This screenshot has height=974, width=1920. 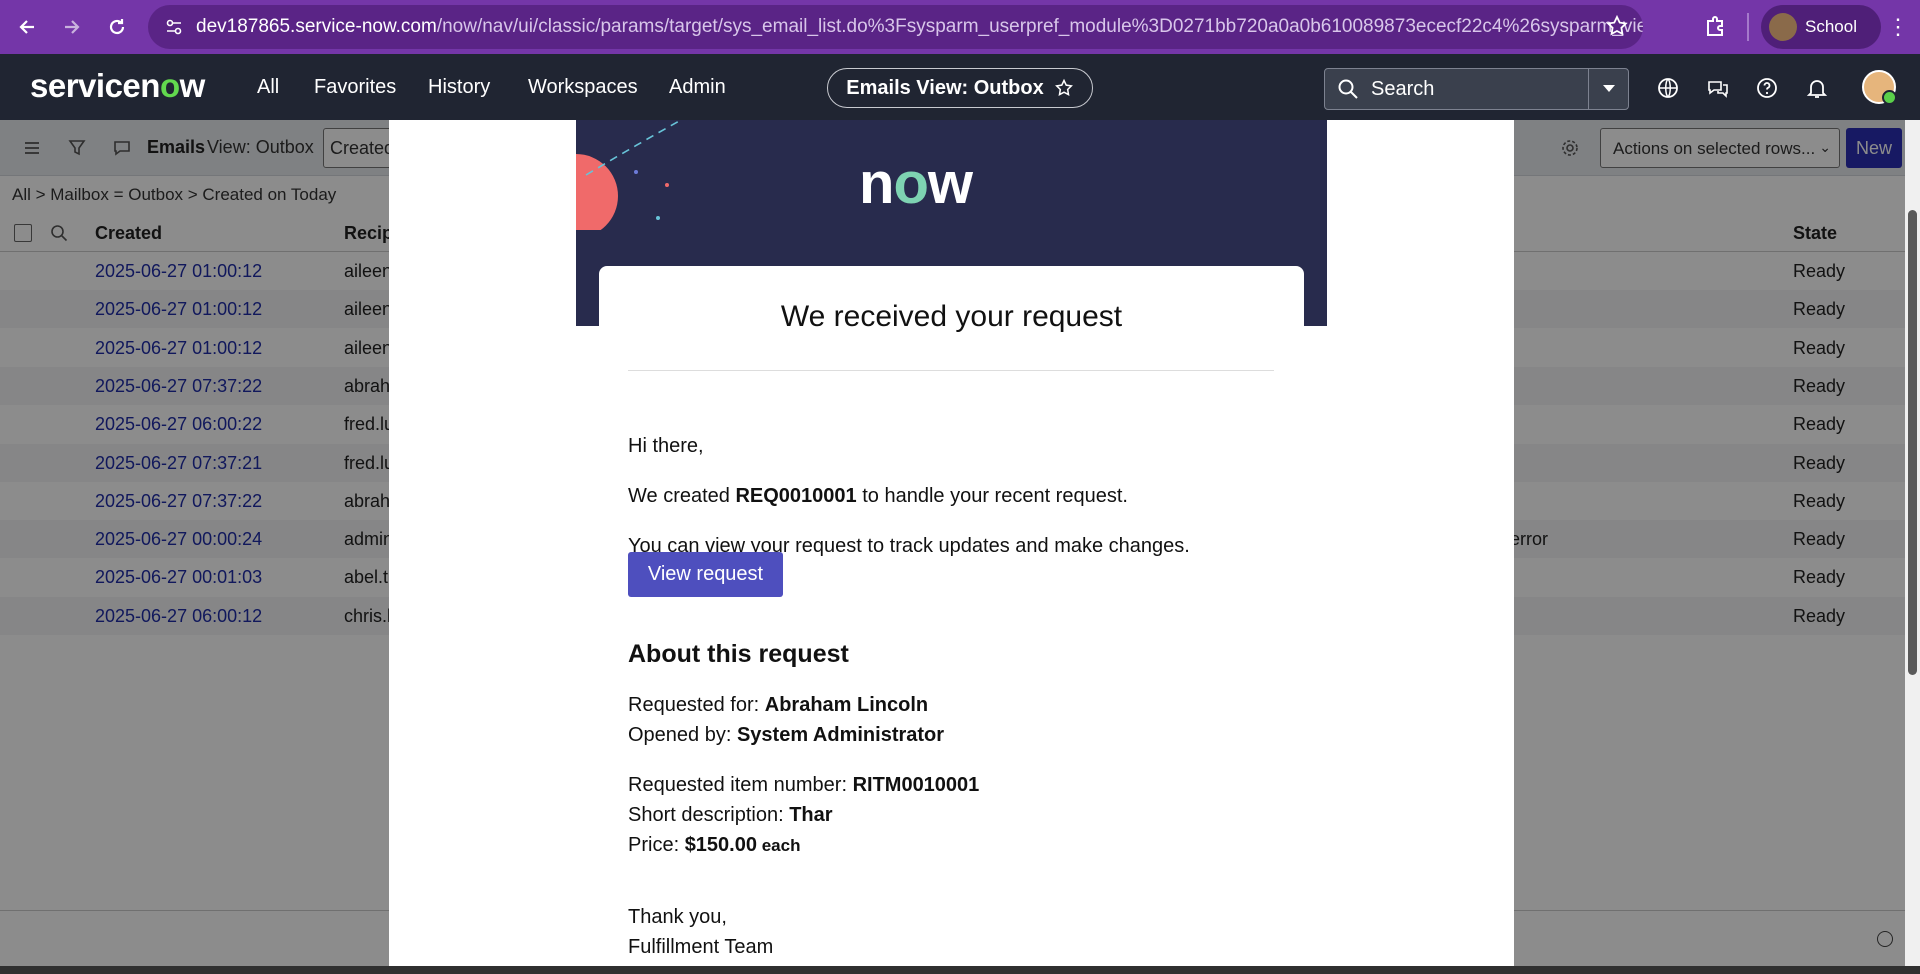 I want to click on bookmark-star-icon, so click(x=1617, y=26).